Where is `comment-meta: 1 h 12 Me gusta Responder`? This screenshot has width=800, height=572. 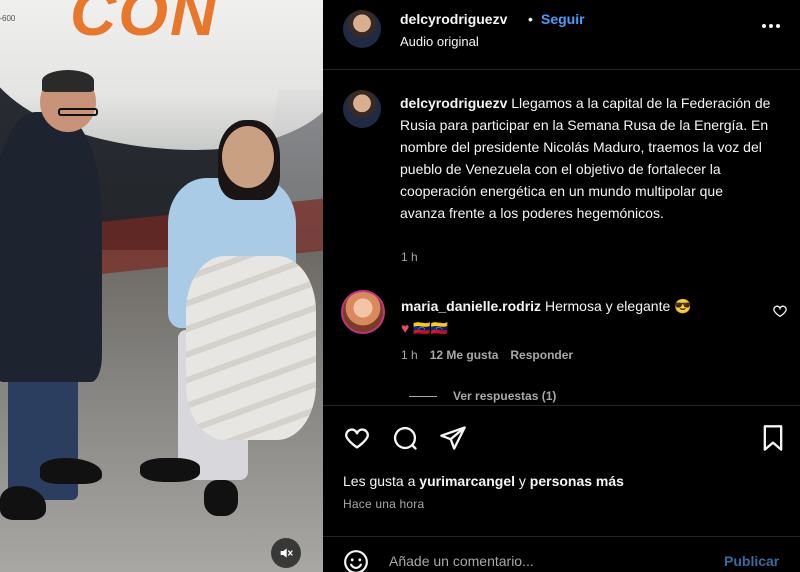
comment-meta: 1 h 12 Me gusta Responder is located at coordinates (487, 355).